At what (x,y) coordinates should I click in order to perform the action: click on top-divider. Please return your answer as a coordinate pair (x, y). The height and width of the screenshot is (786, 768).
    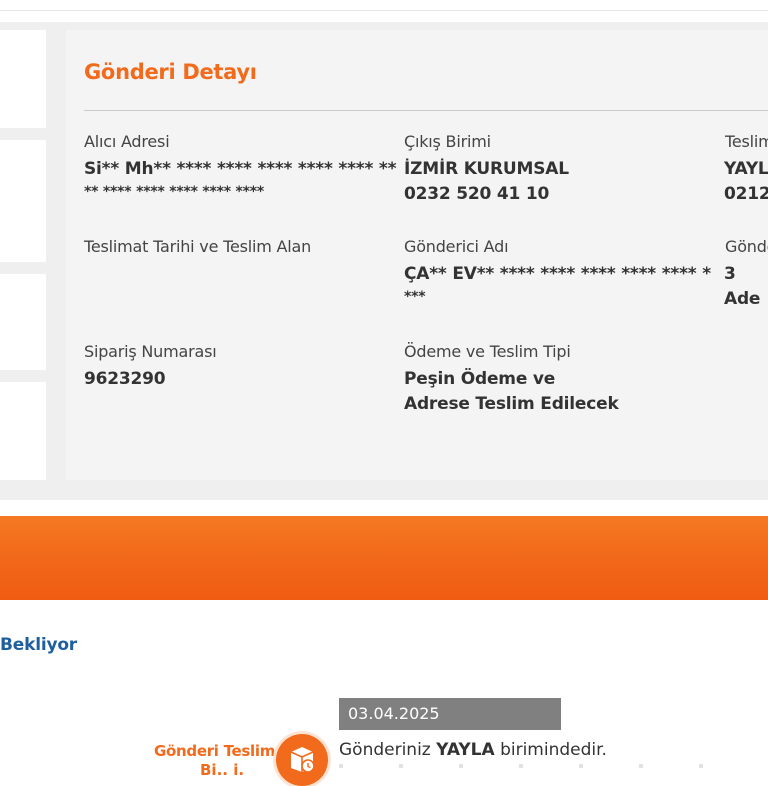
    Looking at the image, I should click on (384, 10).